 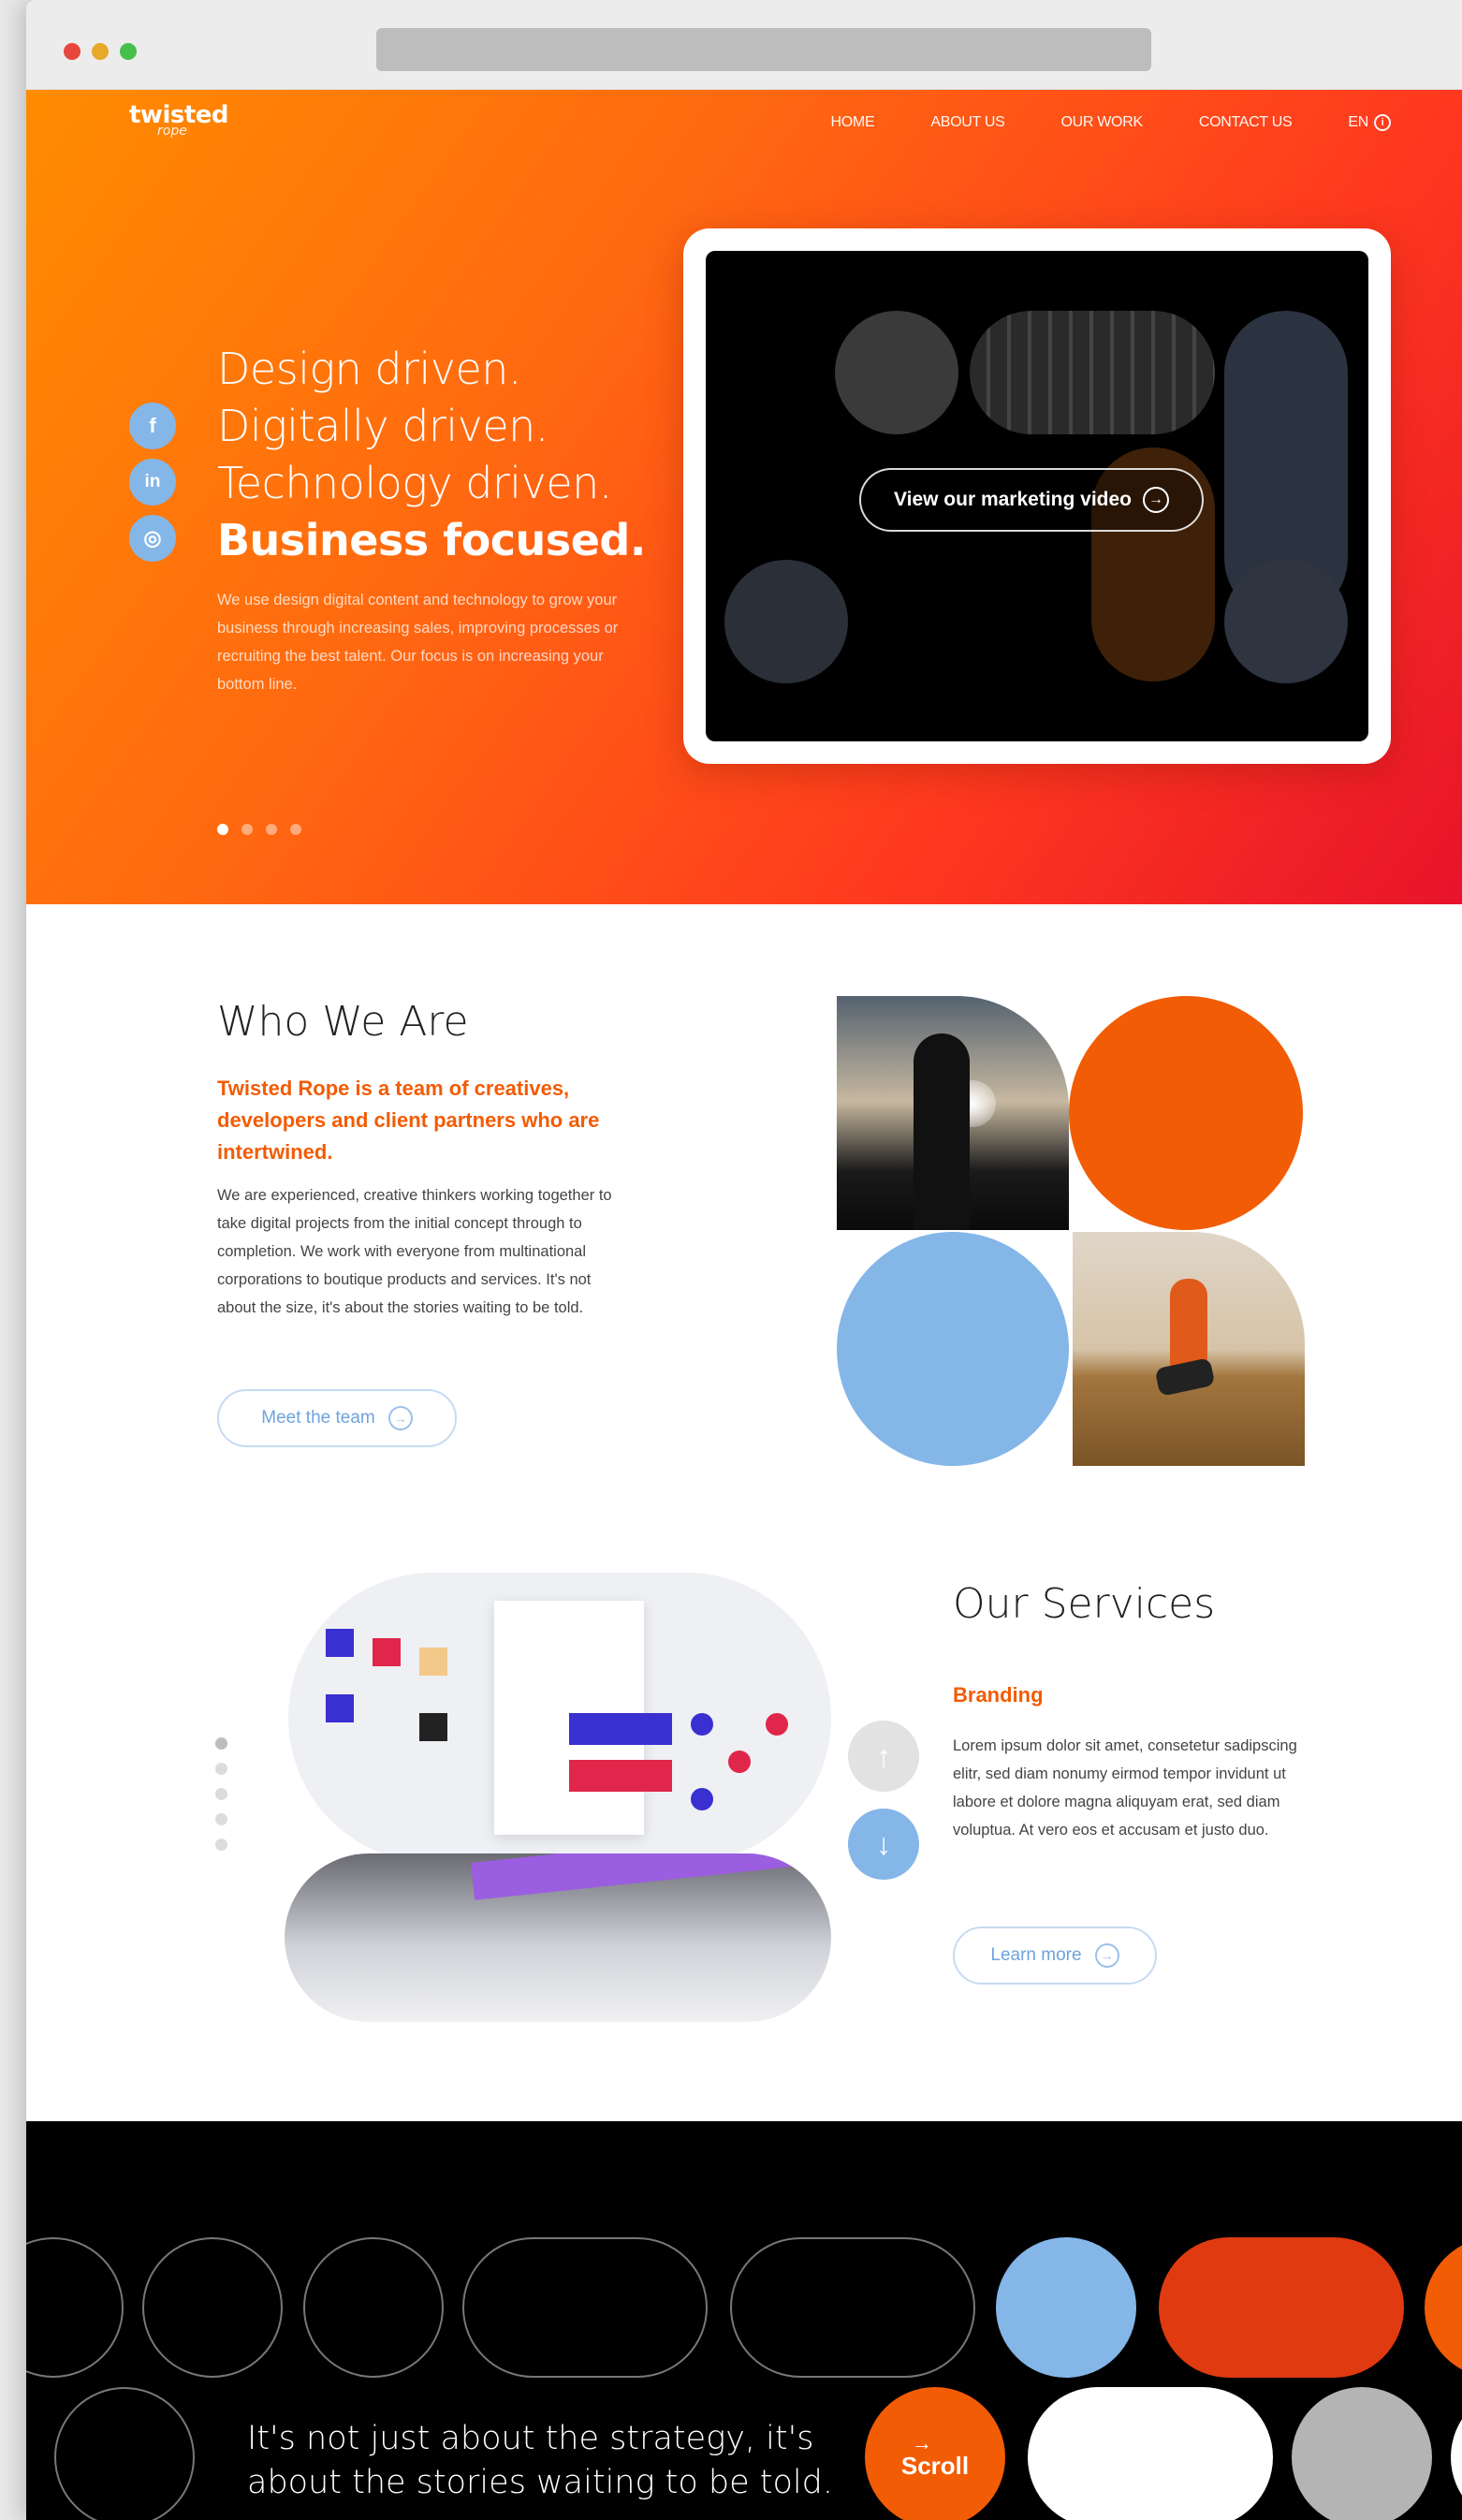 I want to click on services-carousel-dots, so click(x=221, y=1794).